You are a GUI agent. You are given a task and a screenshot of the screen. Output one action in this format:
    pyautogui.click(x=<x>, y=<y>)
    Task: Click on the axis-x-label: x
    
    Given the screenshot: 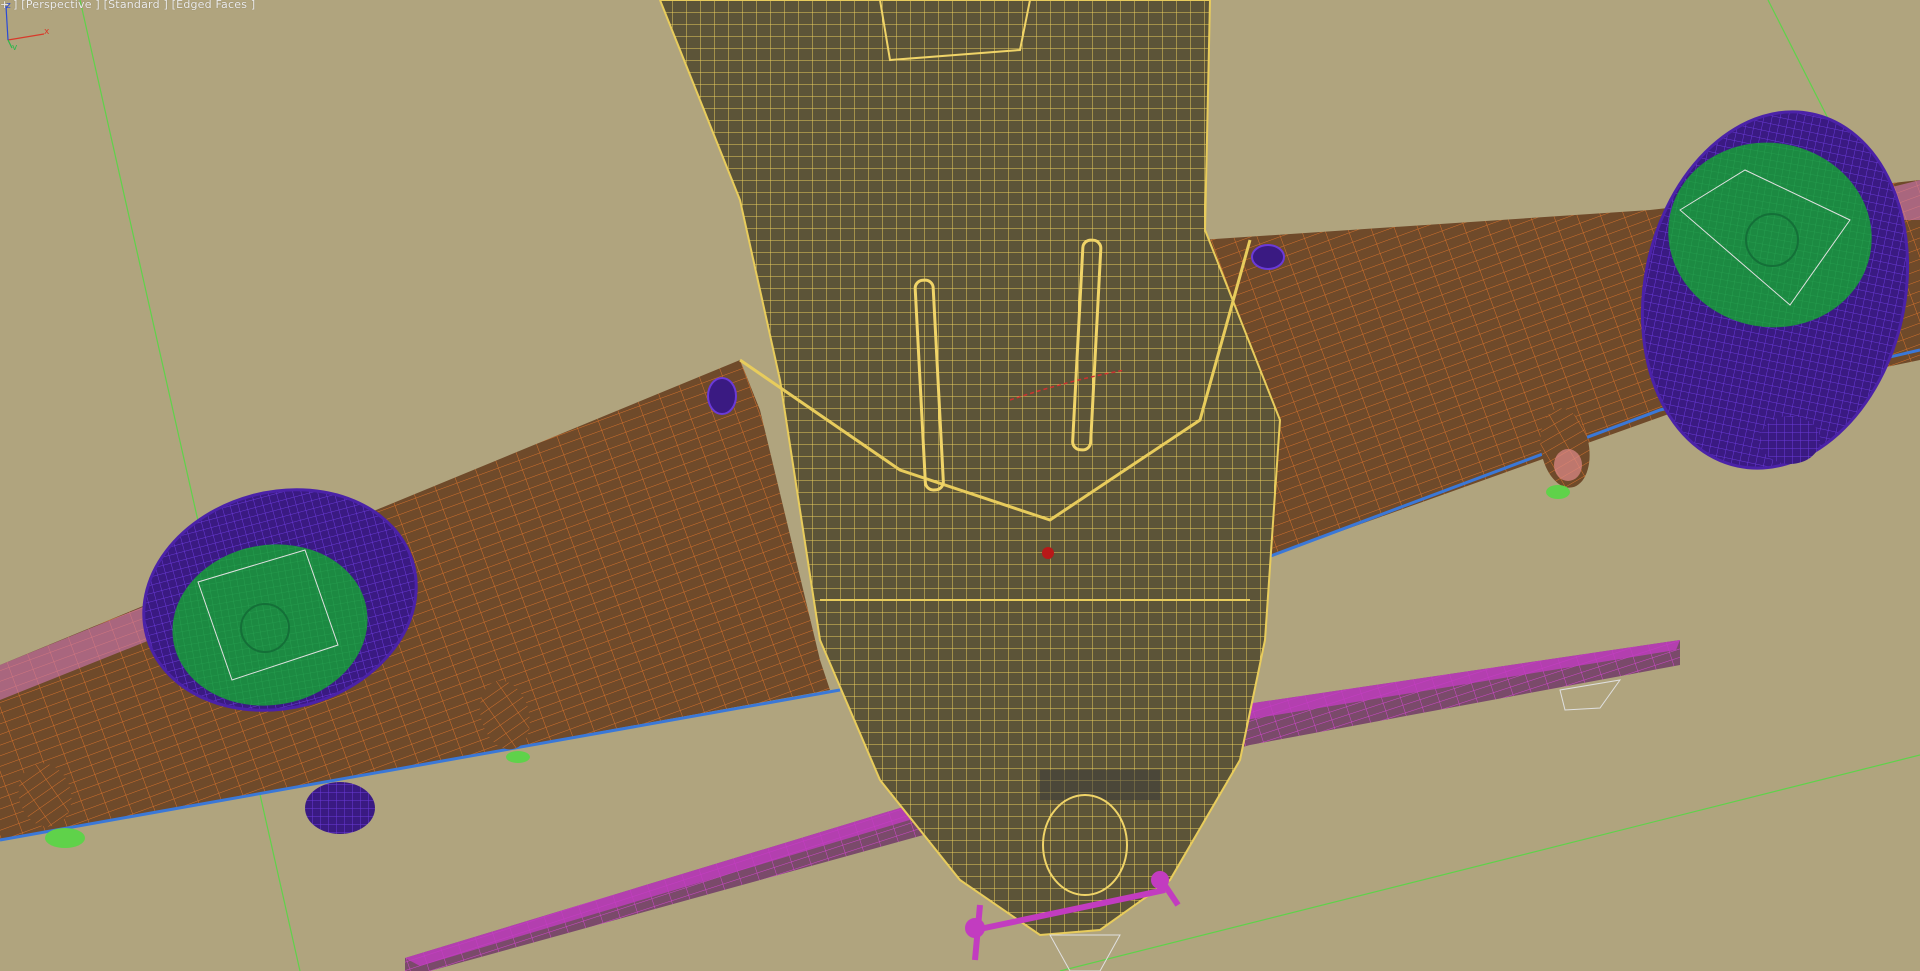 What is the action you would take?
    pyautogui.click(x=47, y=32)
    